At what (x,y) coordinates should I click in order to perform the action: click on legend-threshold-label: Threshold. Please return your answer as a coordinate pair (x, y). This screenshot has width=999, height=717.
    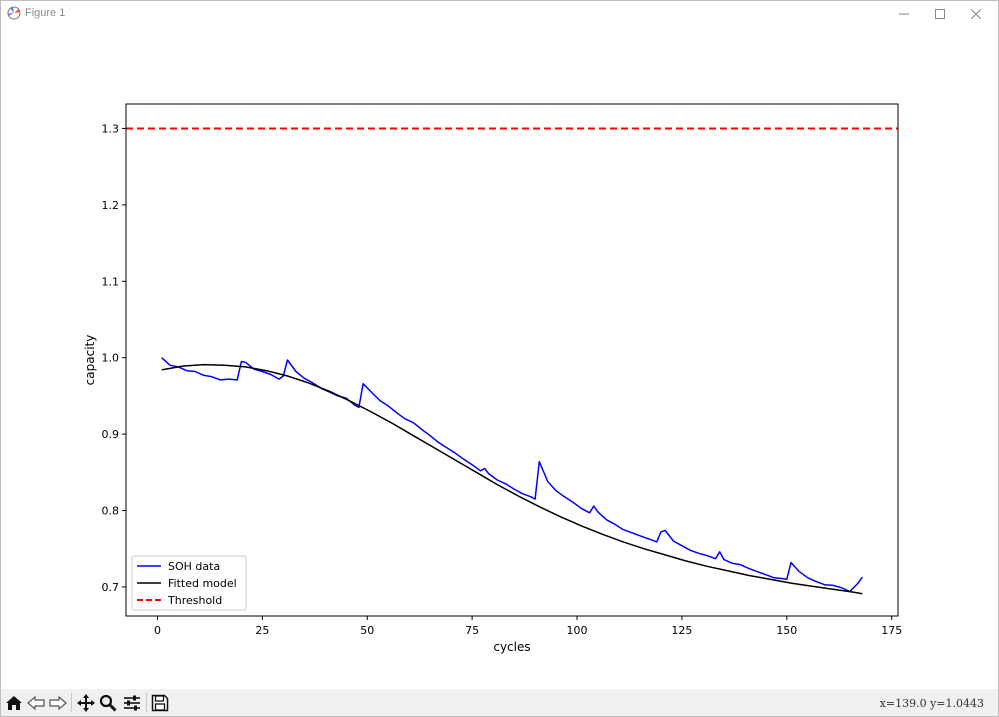
    Looking at the image, I should click on (194, 600).